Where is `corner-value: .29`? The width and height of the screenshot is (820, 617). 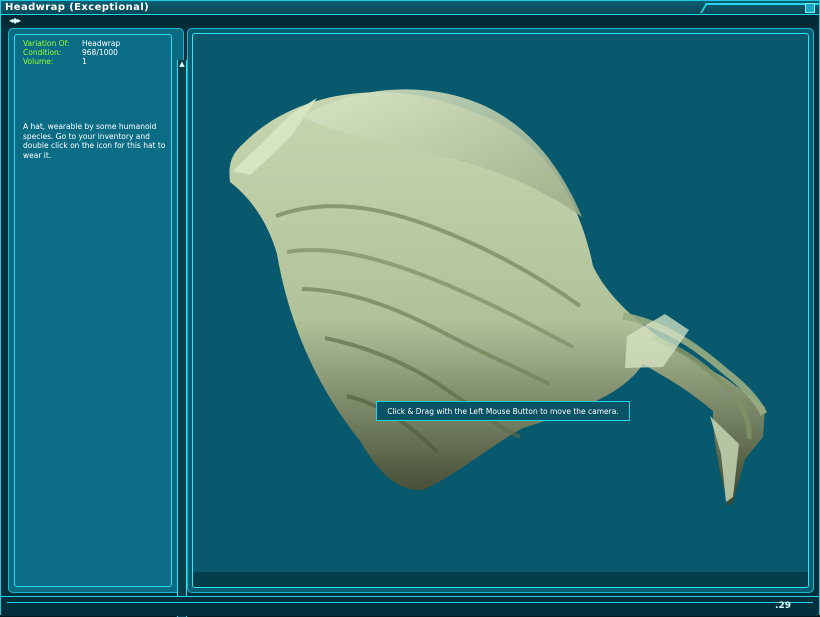 corner-value: .29 is located at coordinates (783, 606).